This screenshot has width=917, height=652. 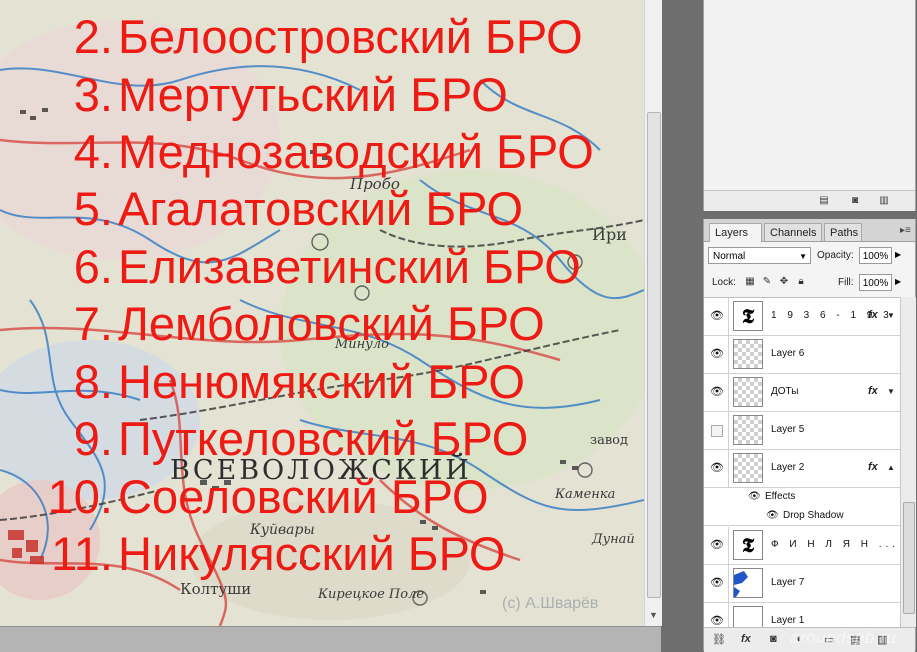 I want to click on bro-list-item: 3. Мертутьский БРО, so click(x=320, y=95).